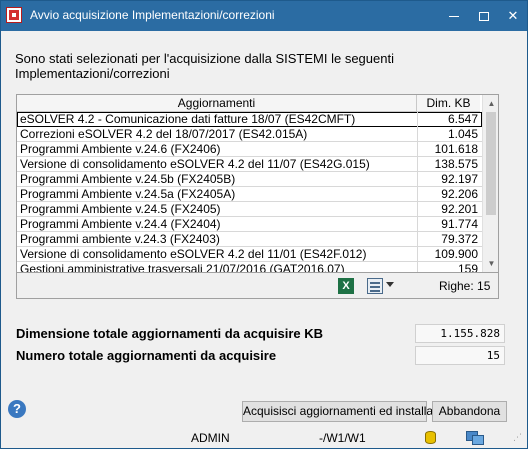  I want to click on row-update-size: 138.575, so click(456, 164).